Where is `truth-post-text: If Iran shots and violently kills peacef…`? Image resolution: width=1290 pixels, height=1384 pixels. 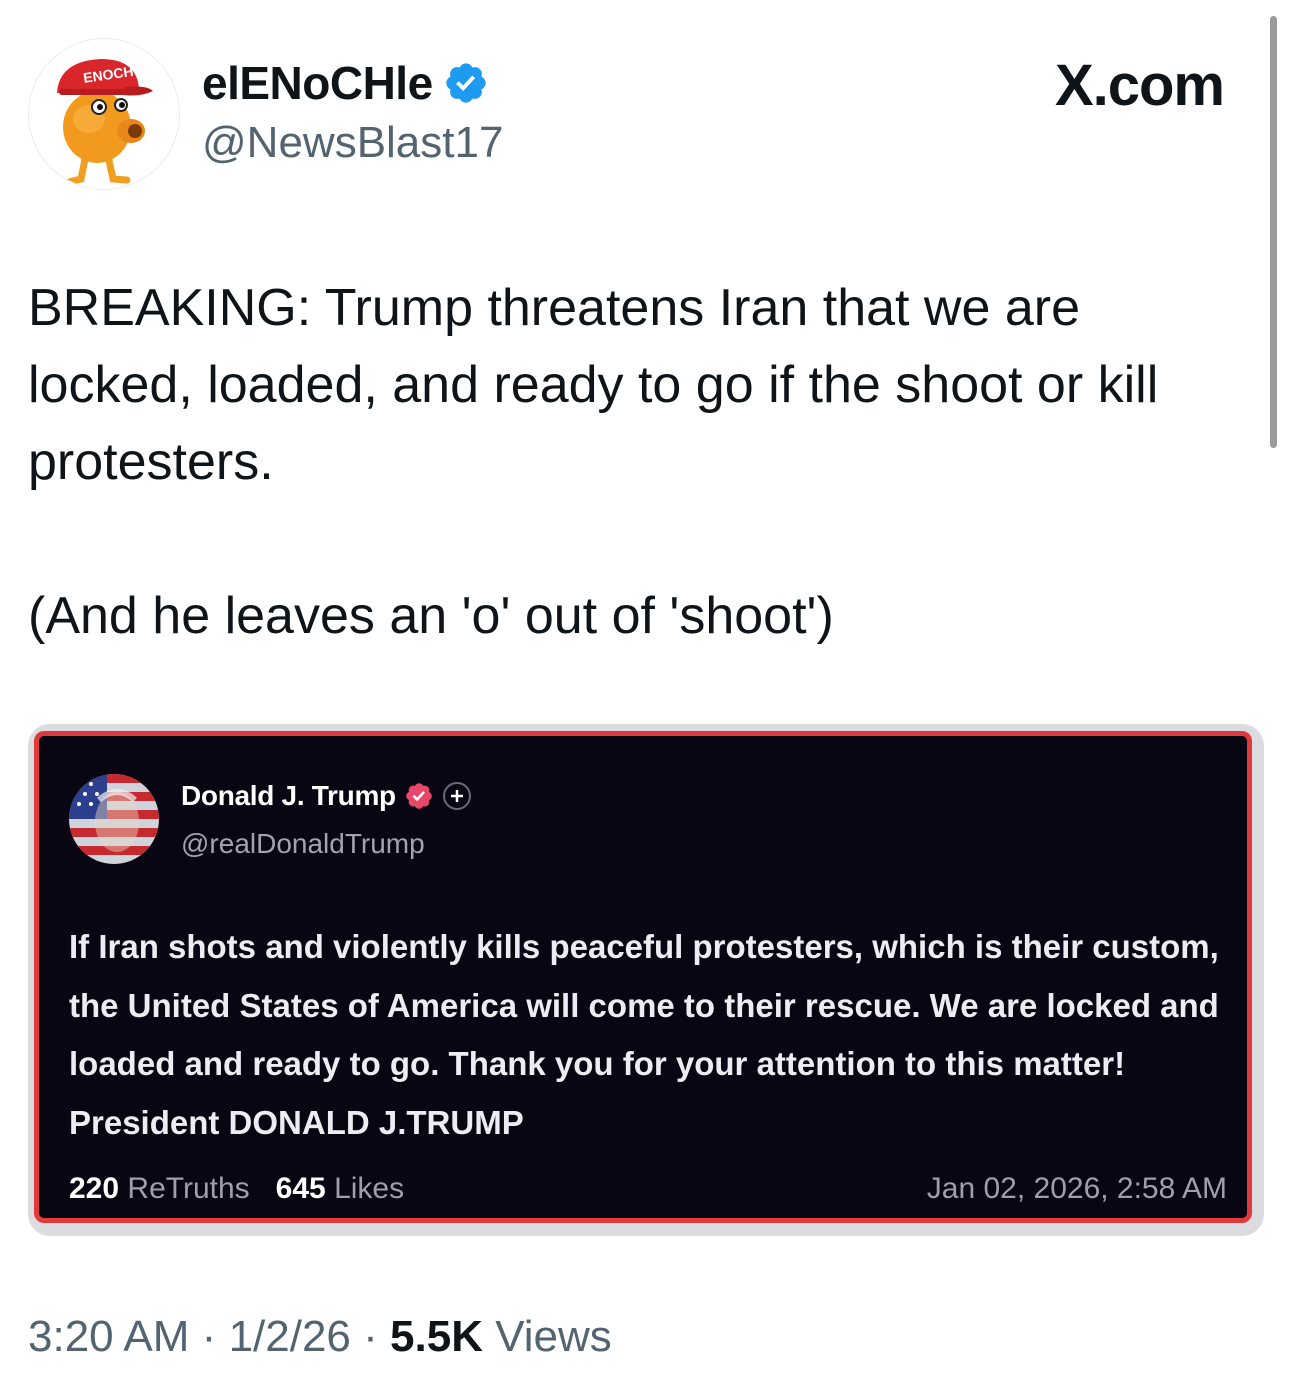 truth-post-text: If Iran shots and violently kills peacef… is located at coordinates (644, 1034).